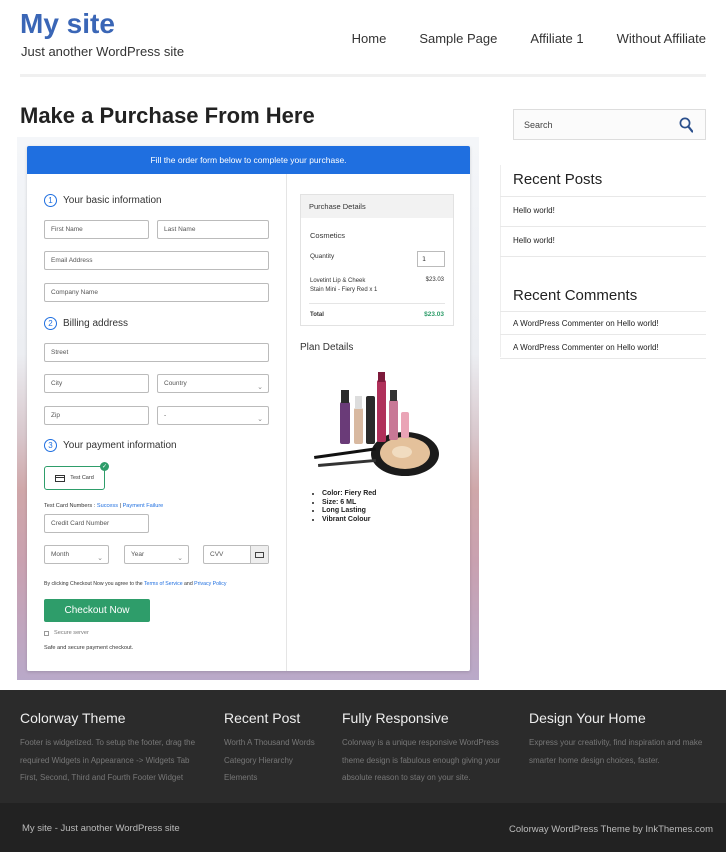 The image size is (726, 852). Describe the element at coordinates (210, 584) in the screenshot. I see `privacy-link: Privacy Policy` at that location.